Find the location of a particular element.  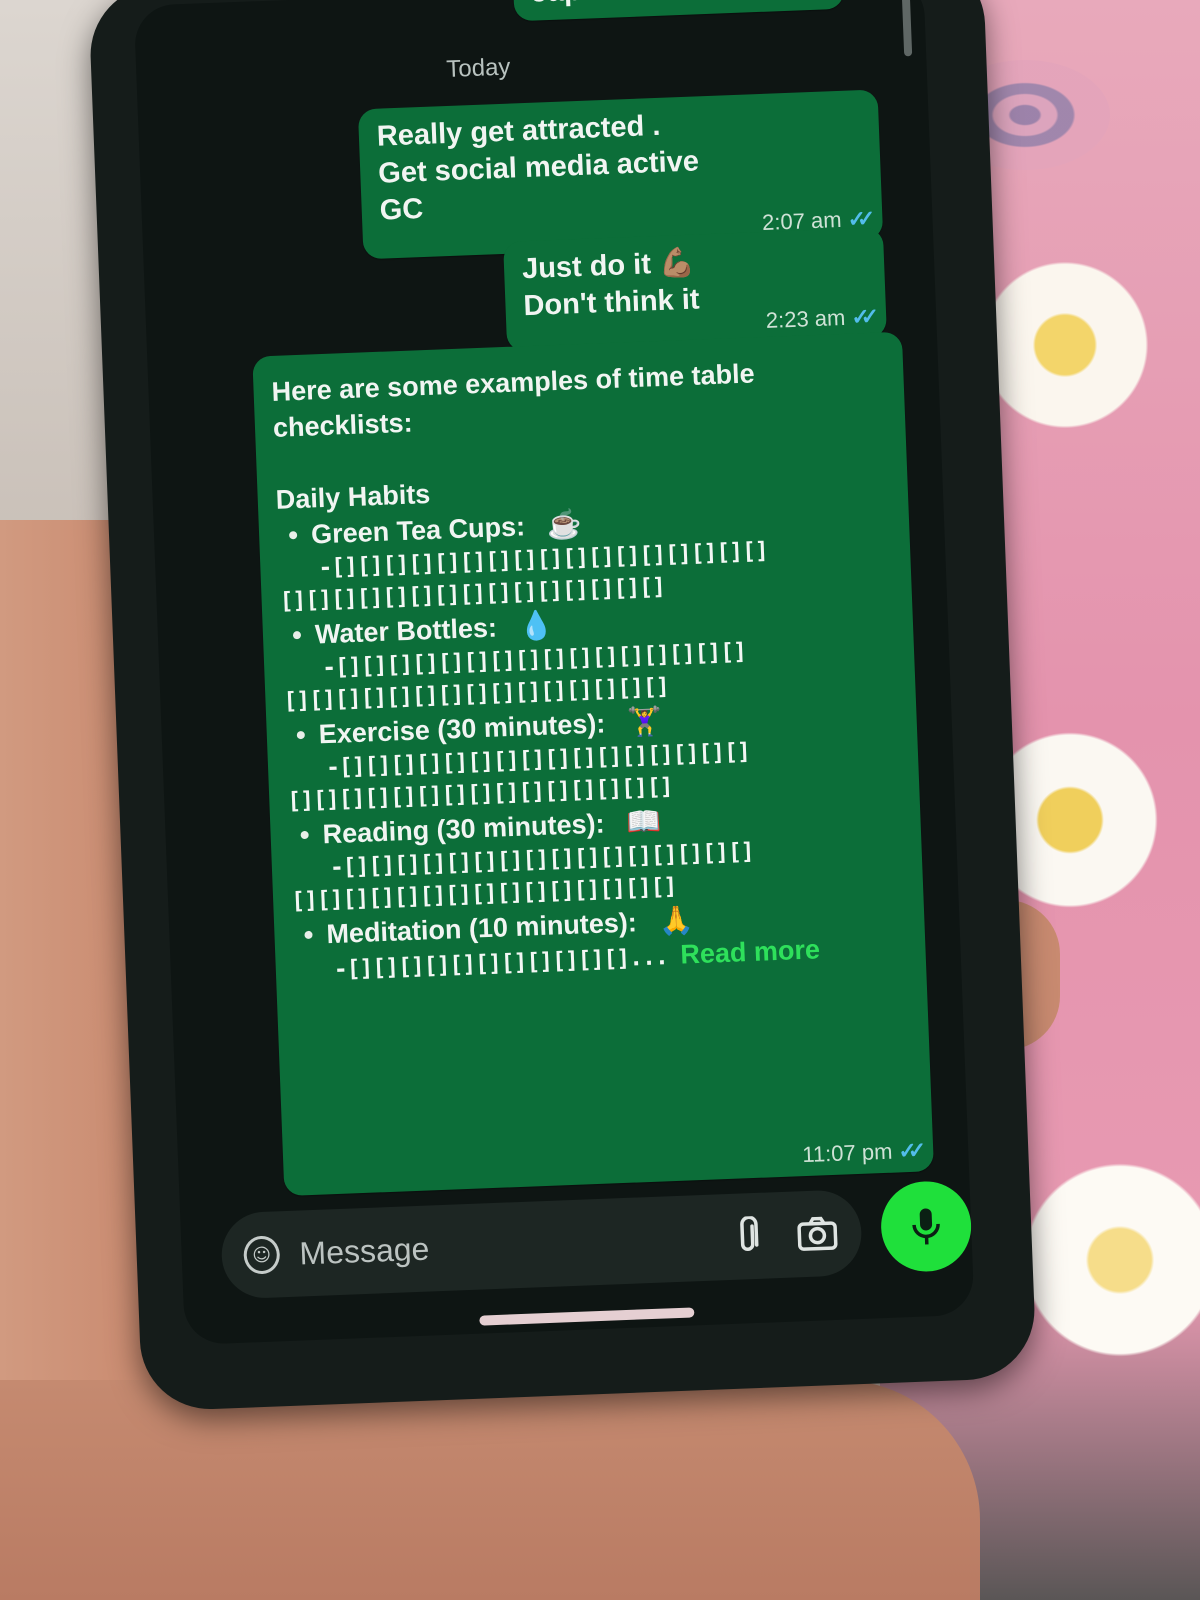

outgoing-message-bubble: Just do it 💪🏽 Don't think it 2:23 am ✓✓ is located at coordinates (695, 289).